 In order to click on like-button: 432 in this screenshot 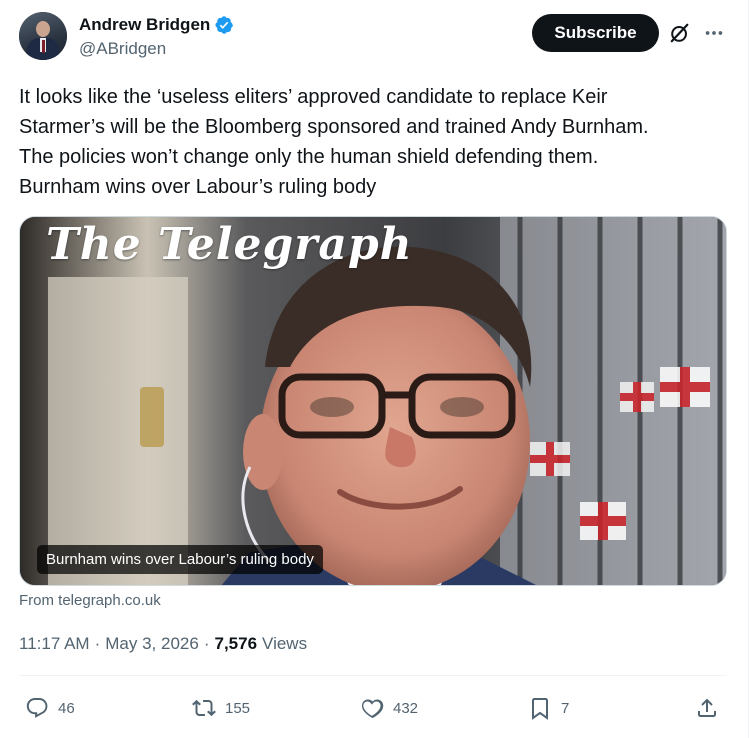, I will do `click(389, 708)`.